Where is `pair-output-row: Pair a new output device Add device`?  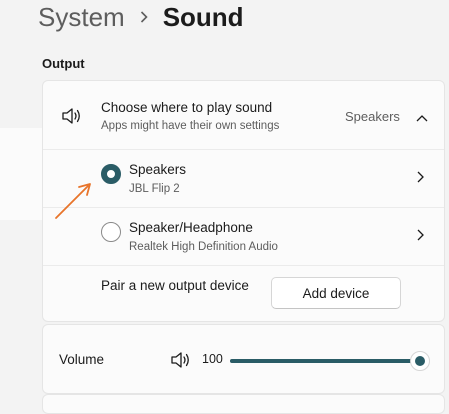
pair-output-row: Pair a new output device Add device is located at coordinates (243, 294).